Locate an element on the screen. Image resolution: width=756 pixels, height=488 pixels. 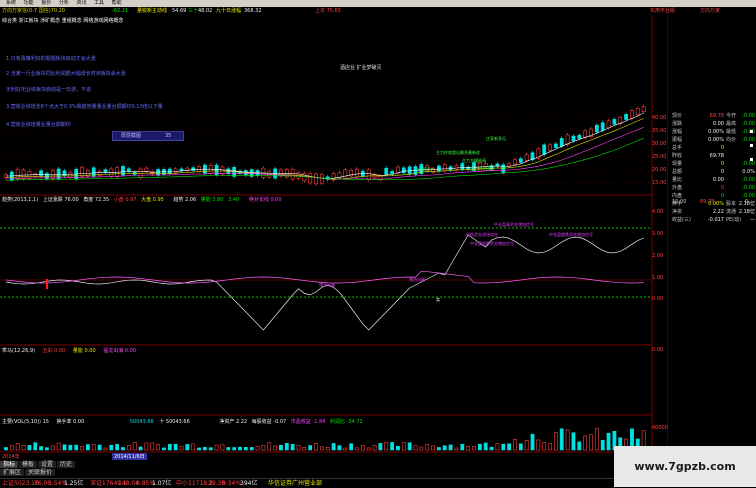
quote-row: 振幅 0.00% 均价 -0.00 is located at coordinates (713, 140).